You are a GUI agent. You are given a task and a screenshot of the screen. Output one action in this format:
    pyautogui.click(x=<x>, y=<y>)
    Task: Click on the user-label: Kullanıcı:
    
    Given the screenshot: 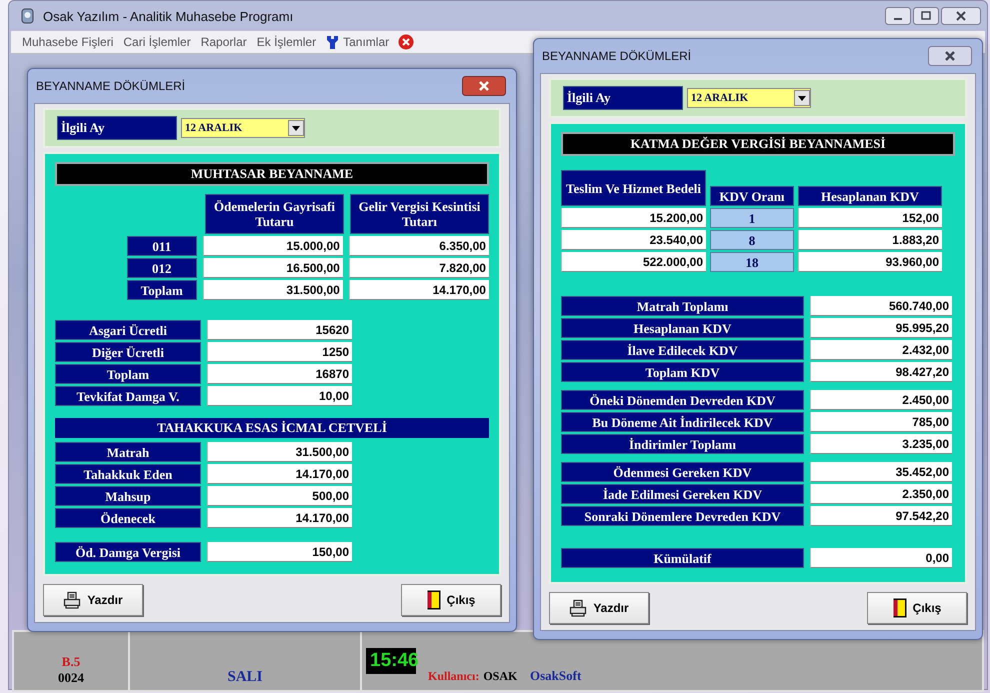 What is the action you would take?
    pyautogui.click(x=454, y=676)
    